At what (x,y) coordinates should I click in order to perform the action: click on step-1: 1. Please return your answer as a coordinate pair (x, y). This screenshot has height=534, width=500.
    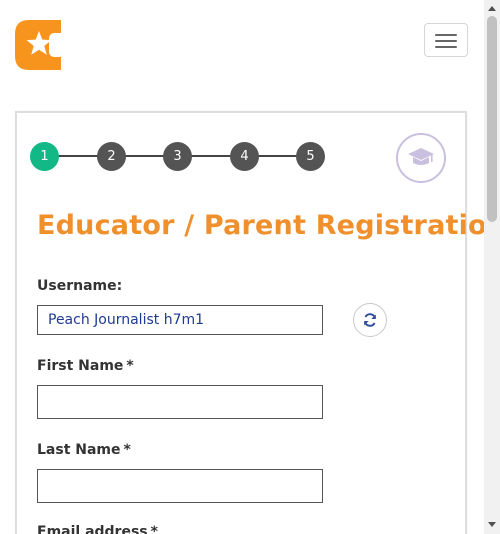
    Looking at the image, I should click on (44, 156).